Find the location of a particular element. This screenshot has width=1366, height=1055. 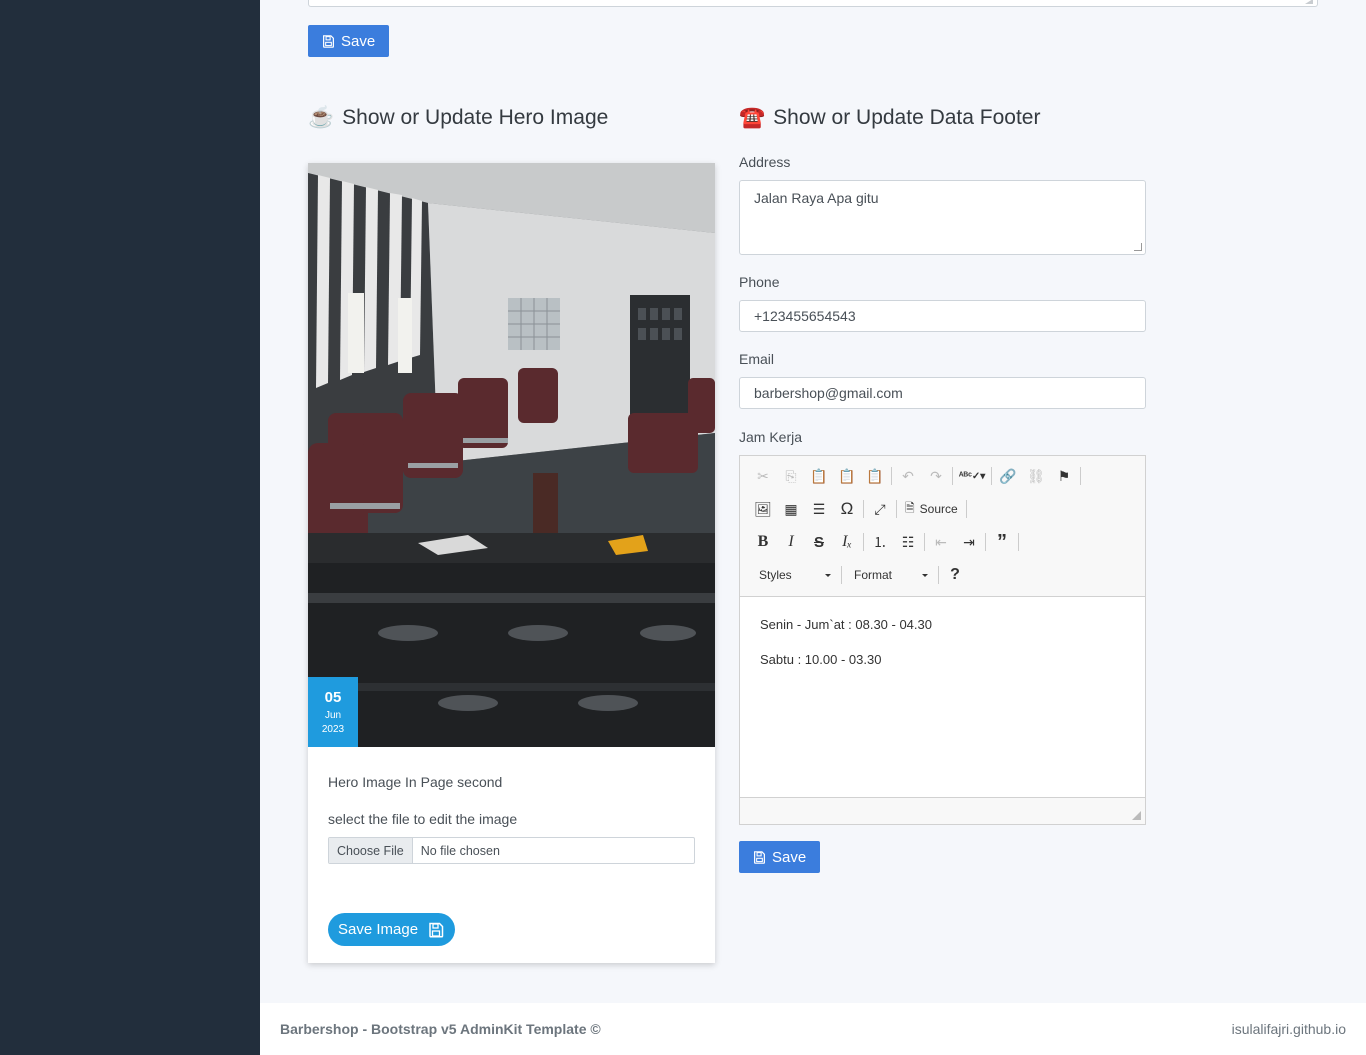

bulleted-list-icon: ☷ is located at coordinates (908, 542).